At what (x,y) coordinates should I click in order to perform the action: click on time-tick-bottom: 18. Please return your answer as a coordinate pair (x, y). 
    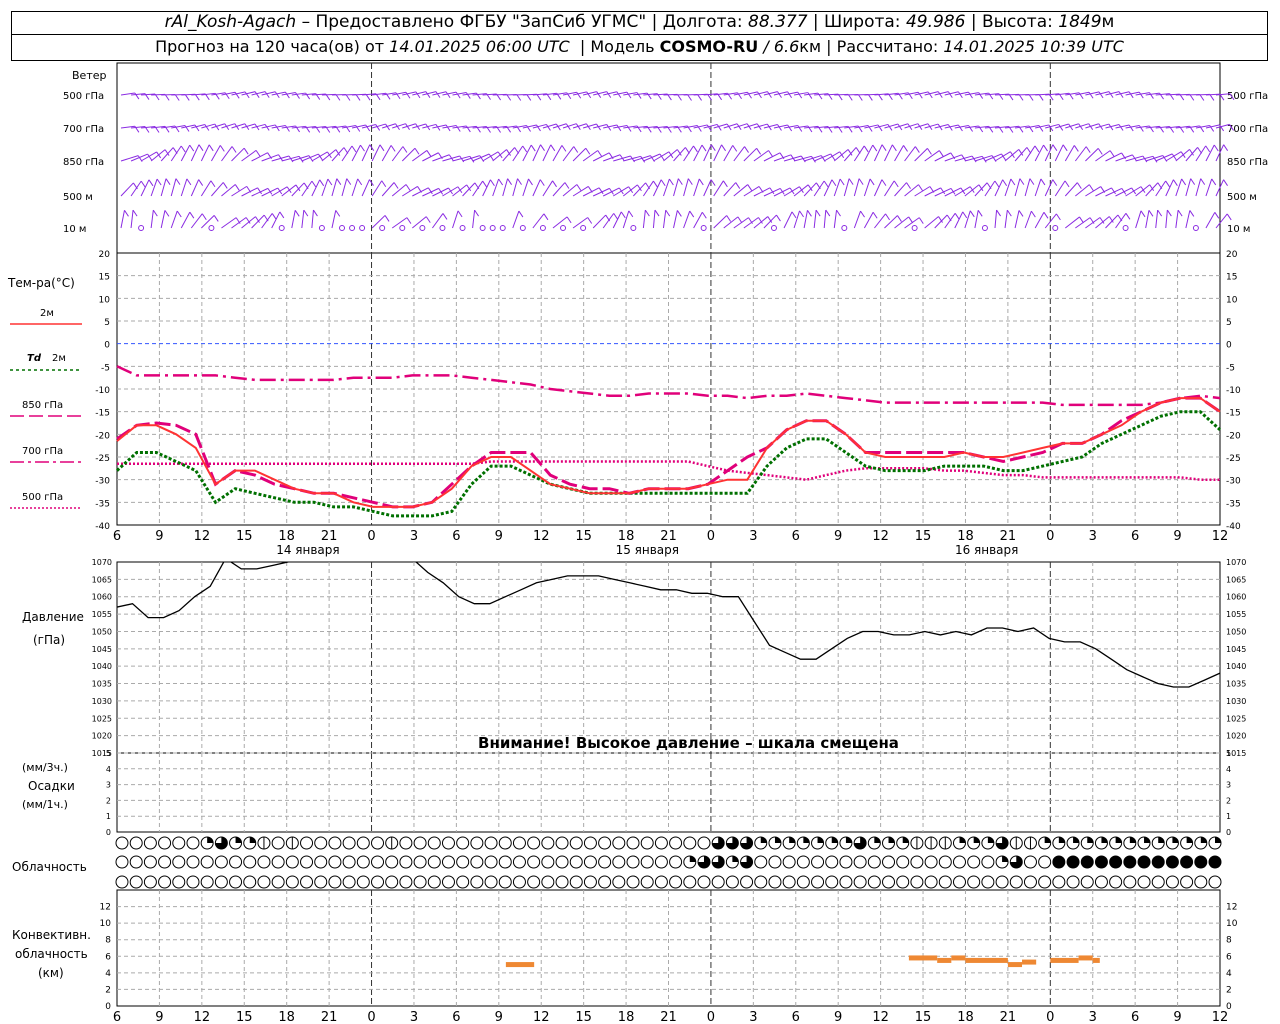
    Looking at the image, I should click on (286, 1017).